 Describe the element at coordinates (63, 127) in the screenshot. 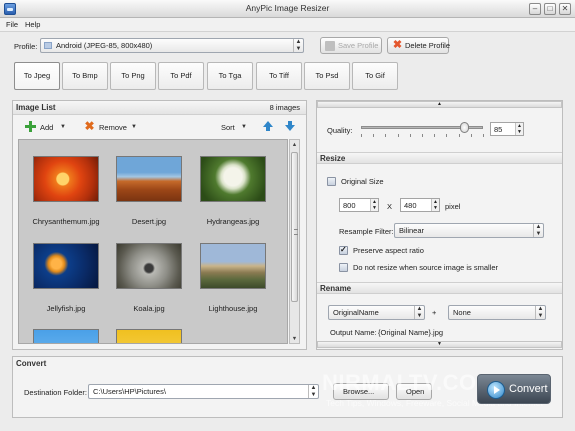

I see `add-dropdown-icon: ▼` at that location.